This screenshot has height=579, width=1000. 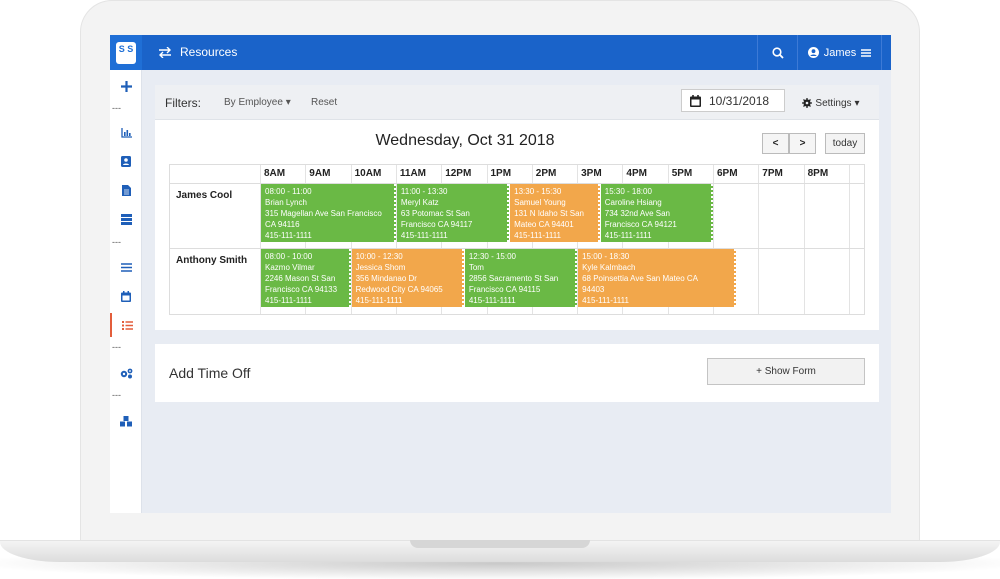 I want to click on chevron-right-icon: >, so click(x=802, y=143).